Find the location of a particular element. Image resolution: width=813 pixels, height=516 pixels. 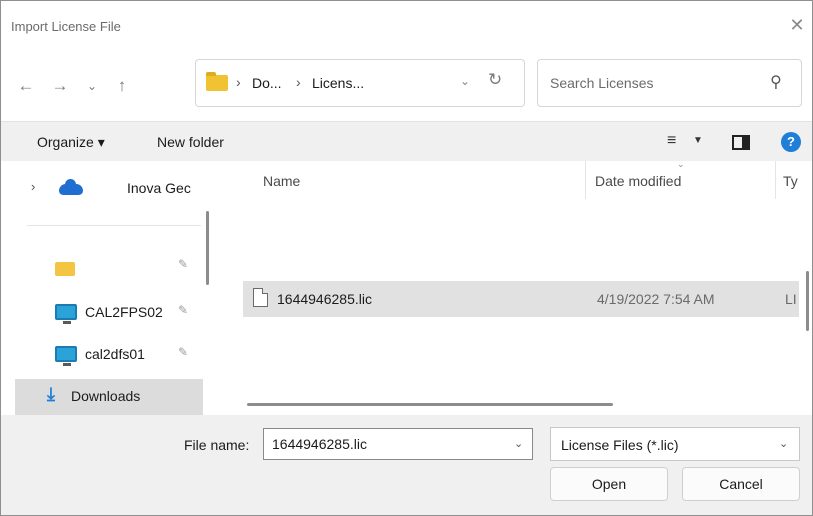

vertical-scrollbar is located at coordinates (807, 301).